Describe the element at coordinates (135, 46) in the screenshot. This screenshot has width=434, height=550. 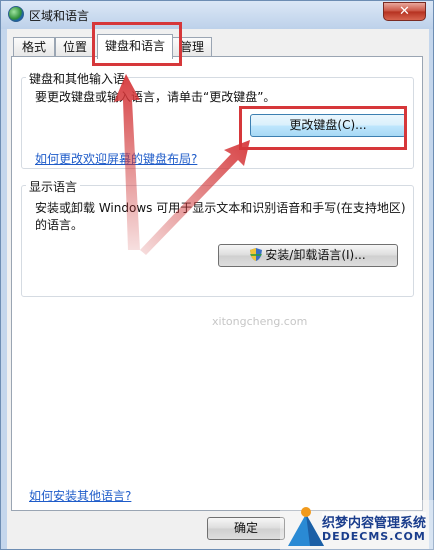
I see `tab-keyboards-languages: 键盘和语言` at that location.